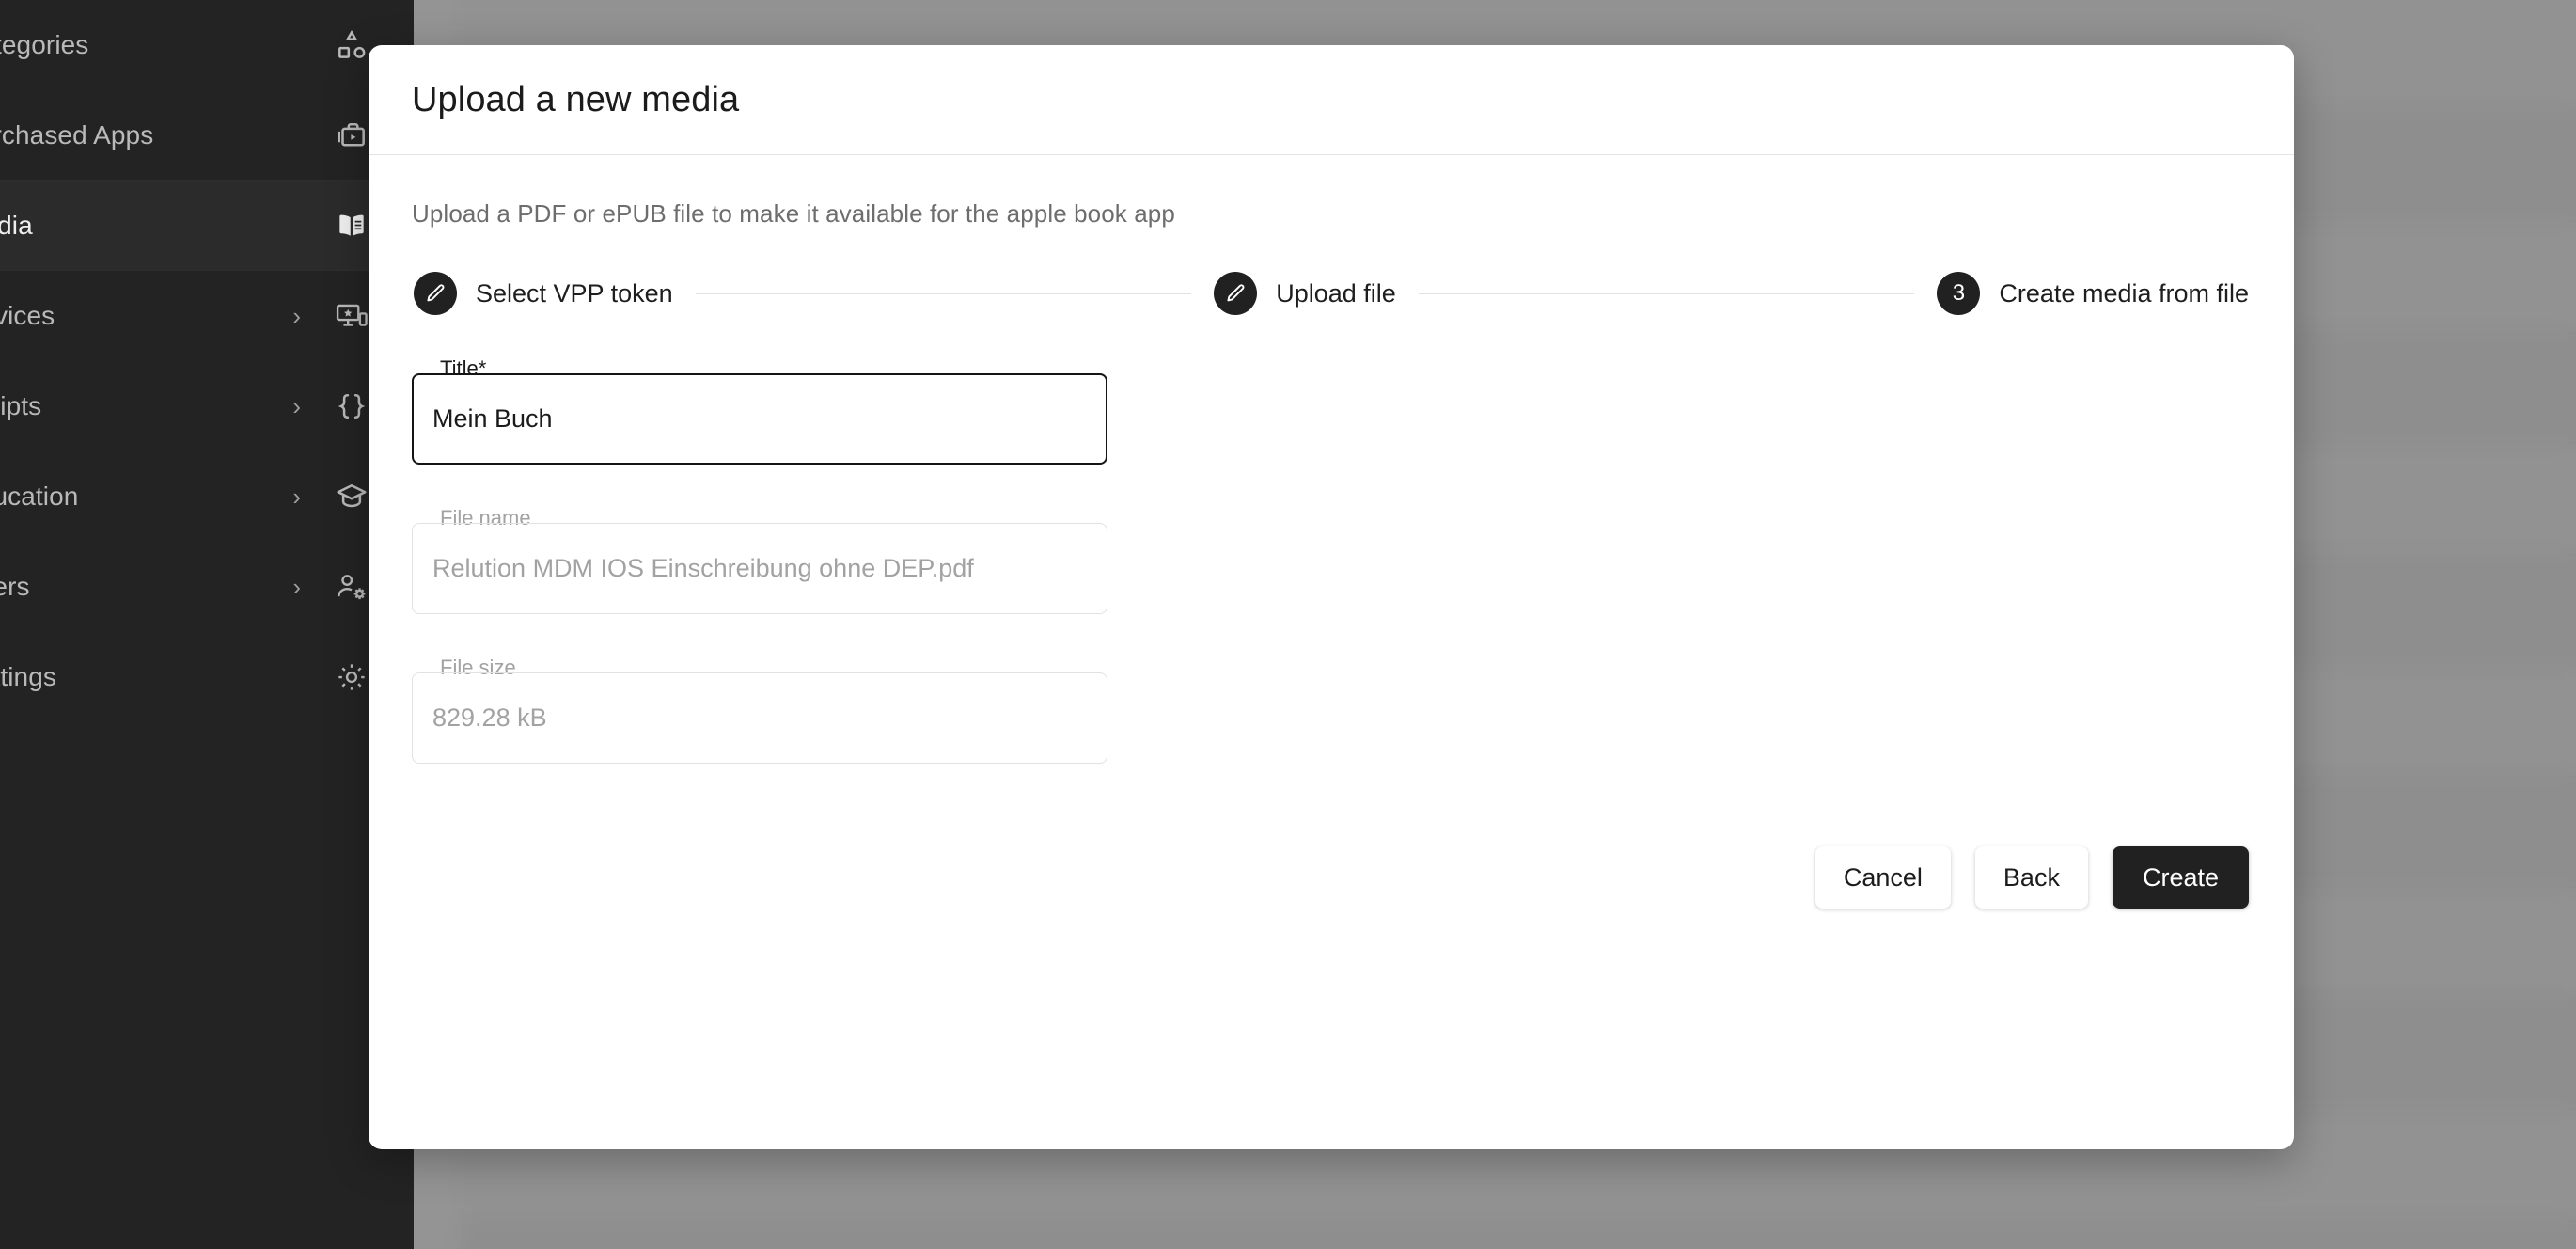 This screenshot has height=1249, width=2576. I want to click on braces-icon, so click(352, 406).